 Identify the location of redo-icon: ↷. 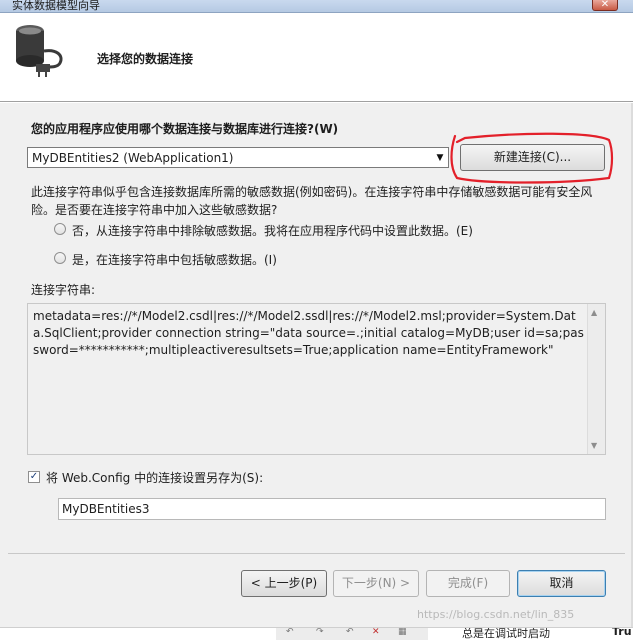
(320, 632).